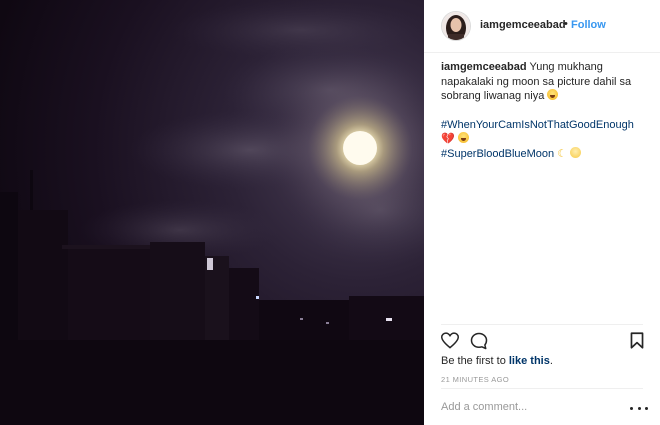 This screenshot has width=660, height=425. Describe the element at coordinates (537, 125) in the screenshot. I see `hashtag-link: #WhenYourCamIsNotThatGoodEnough` at that location.